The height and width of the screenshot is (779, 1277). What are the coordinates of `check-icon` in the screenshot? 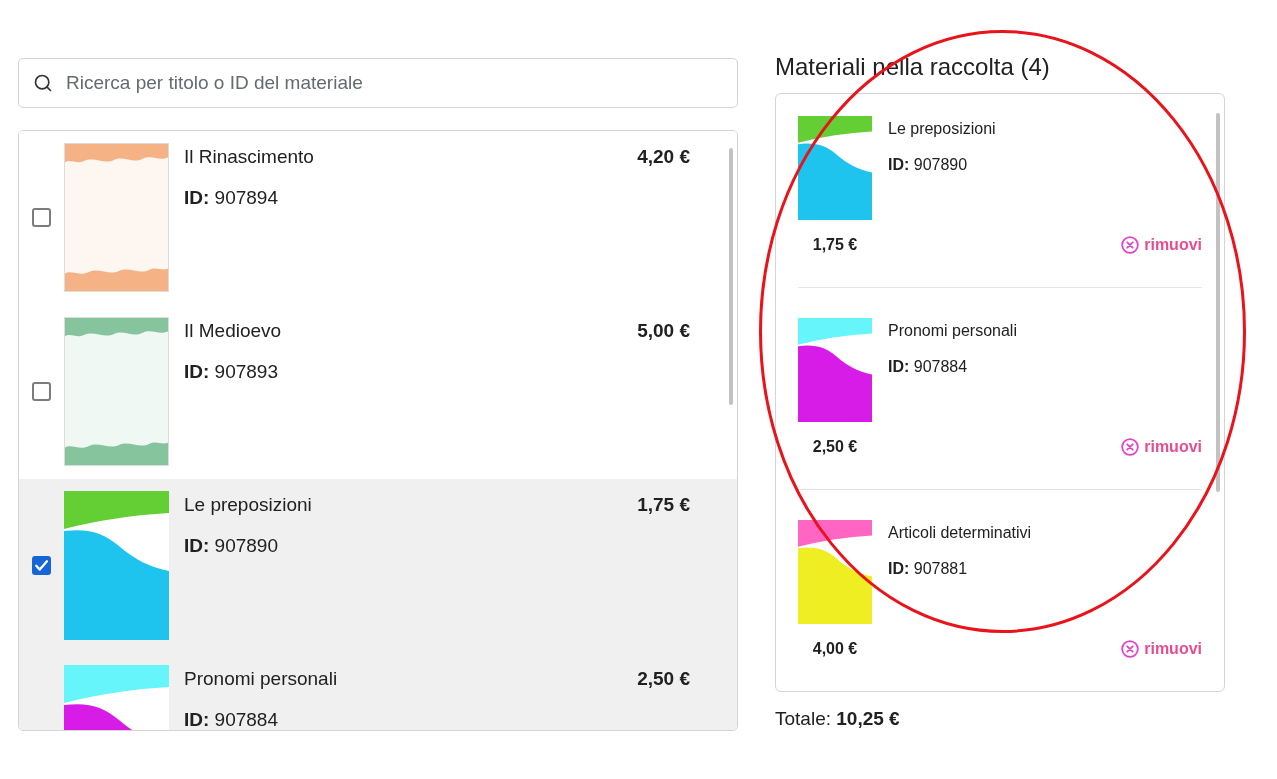 It's located at (41, 565).